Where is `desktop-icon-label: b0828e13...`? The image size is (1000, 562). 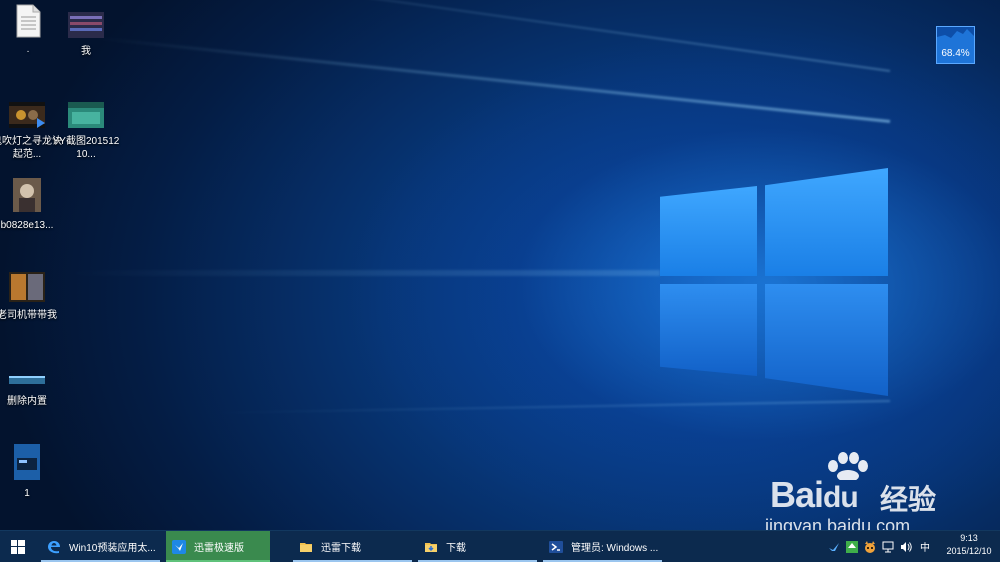 desktop-icon-label: b0828e13... is located at coordinates (27, 225).